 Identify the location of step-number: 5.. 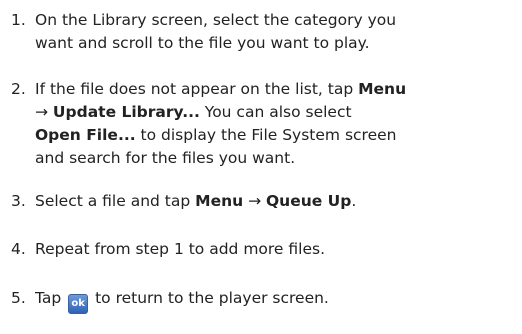
(18, 298).